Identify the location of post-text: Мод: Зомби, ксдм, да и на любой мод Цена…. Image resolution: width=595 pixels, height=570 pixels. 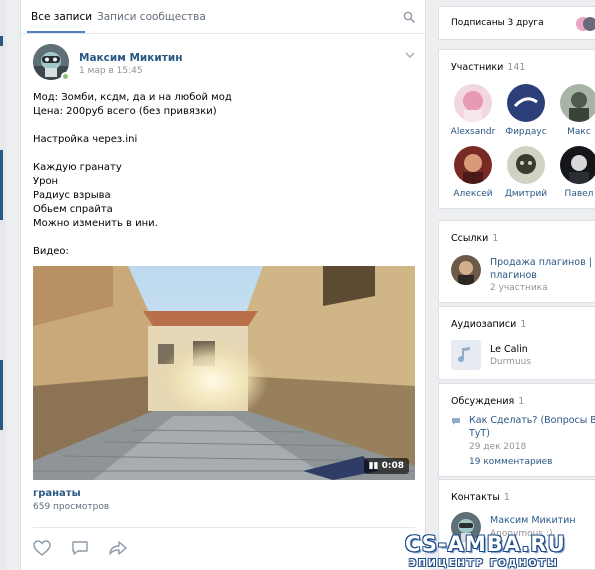
(132, 175).